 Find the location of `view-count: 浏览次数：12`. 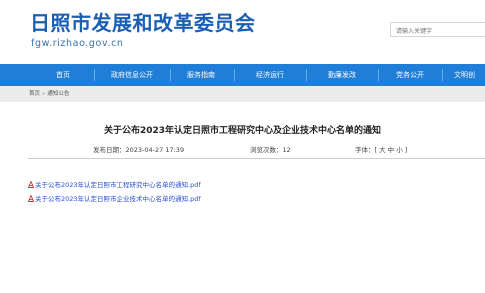

view-count: 浏览次数：12 is located at coordinates (270, 150).